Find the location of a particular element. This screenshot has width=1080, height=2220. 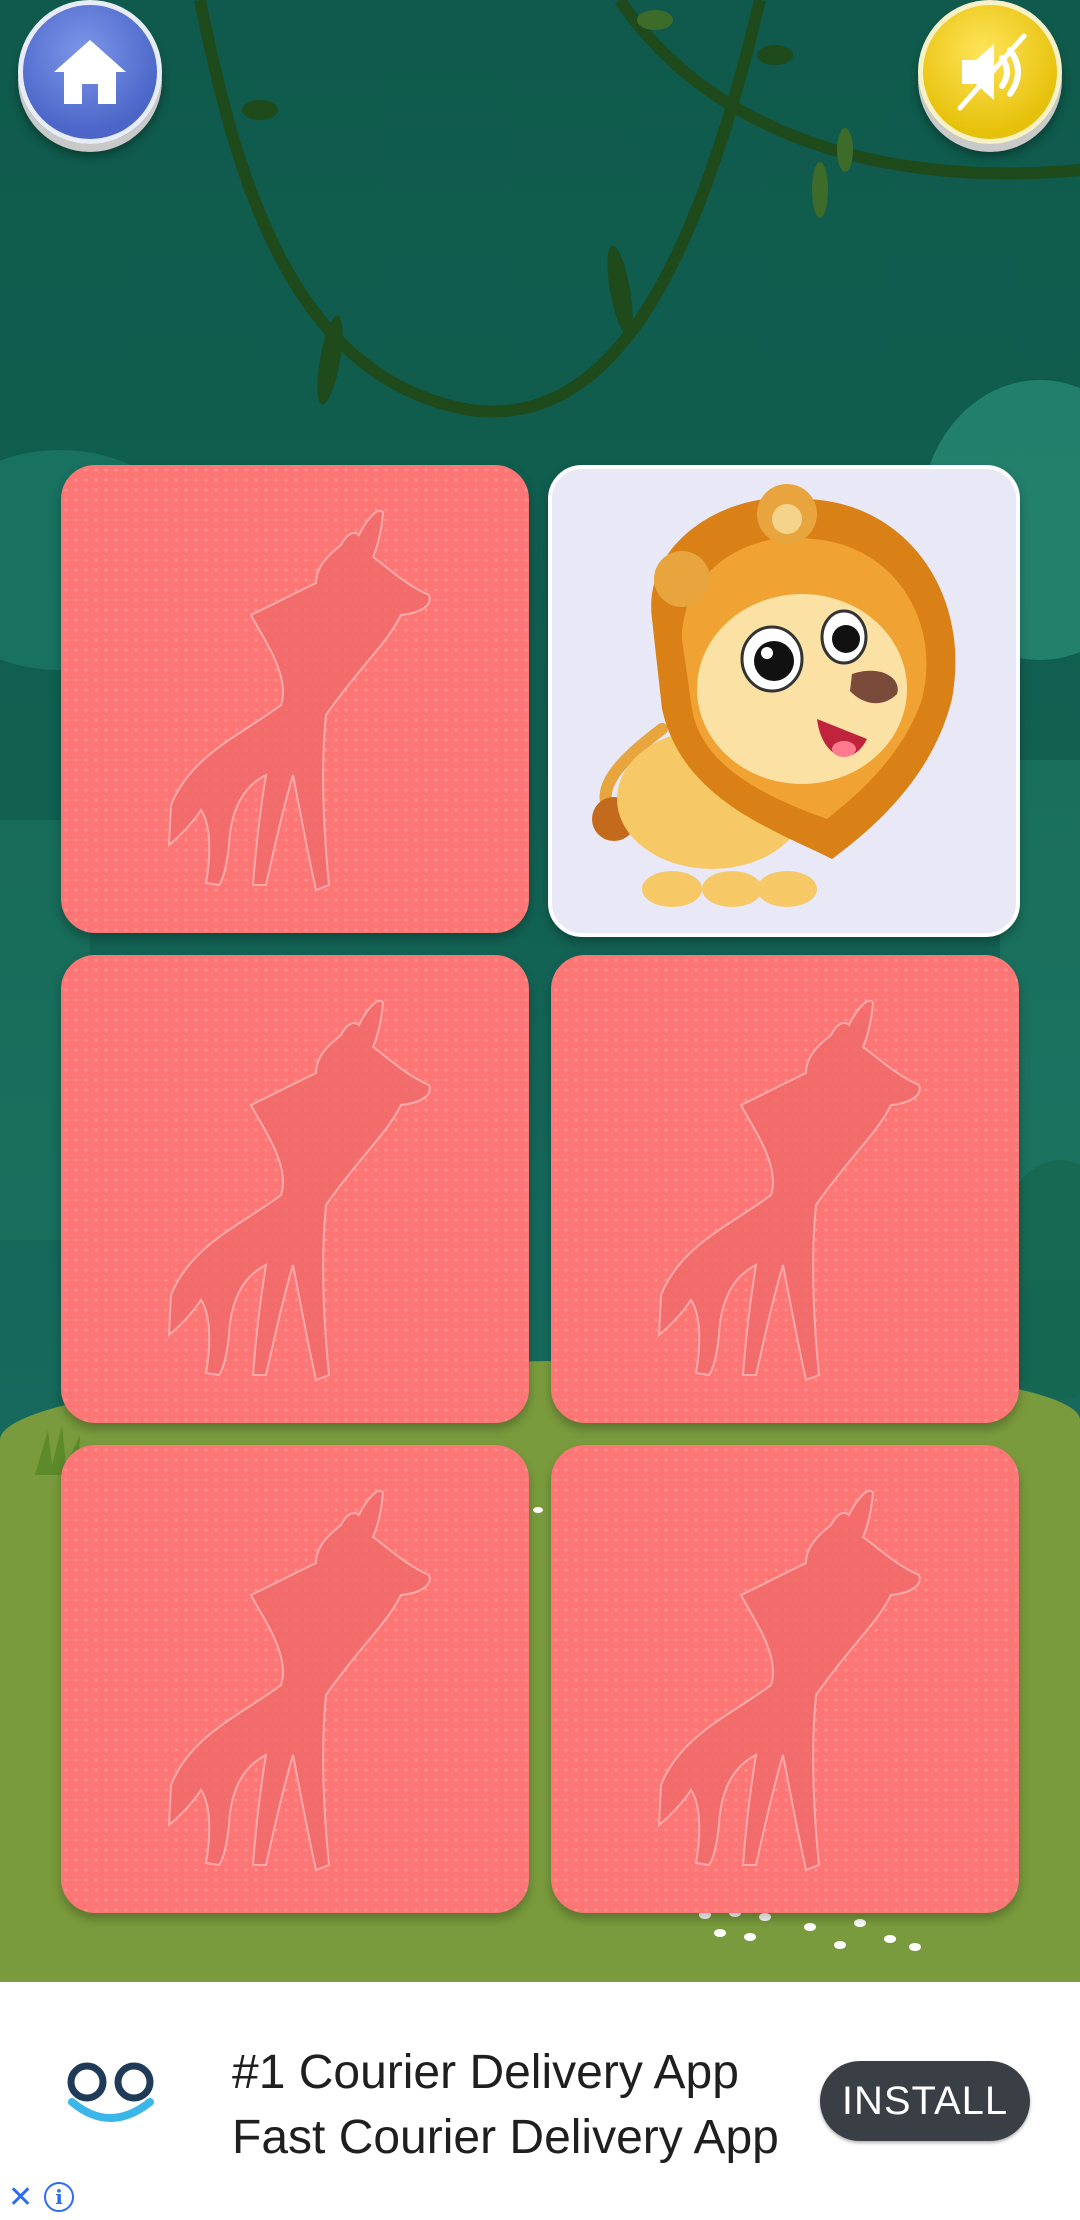

home-icon is located at coordinates (90, 72).